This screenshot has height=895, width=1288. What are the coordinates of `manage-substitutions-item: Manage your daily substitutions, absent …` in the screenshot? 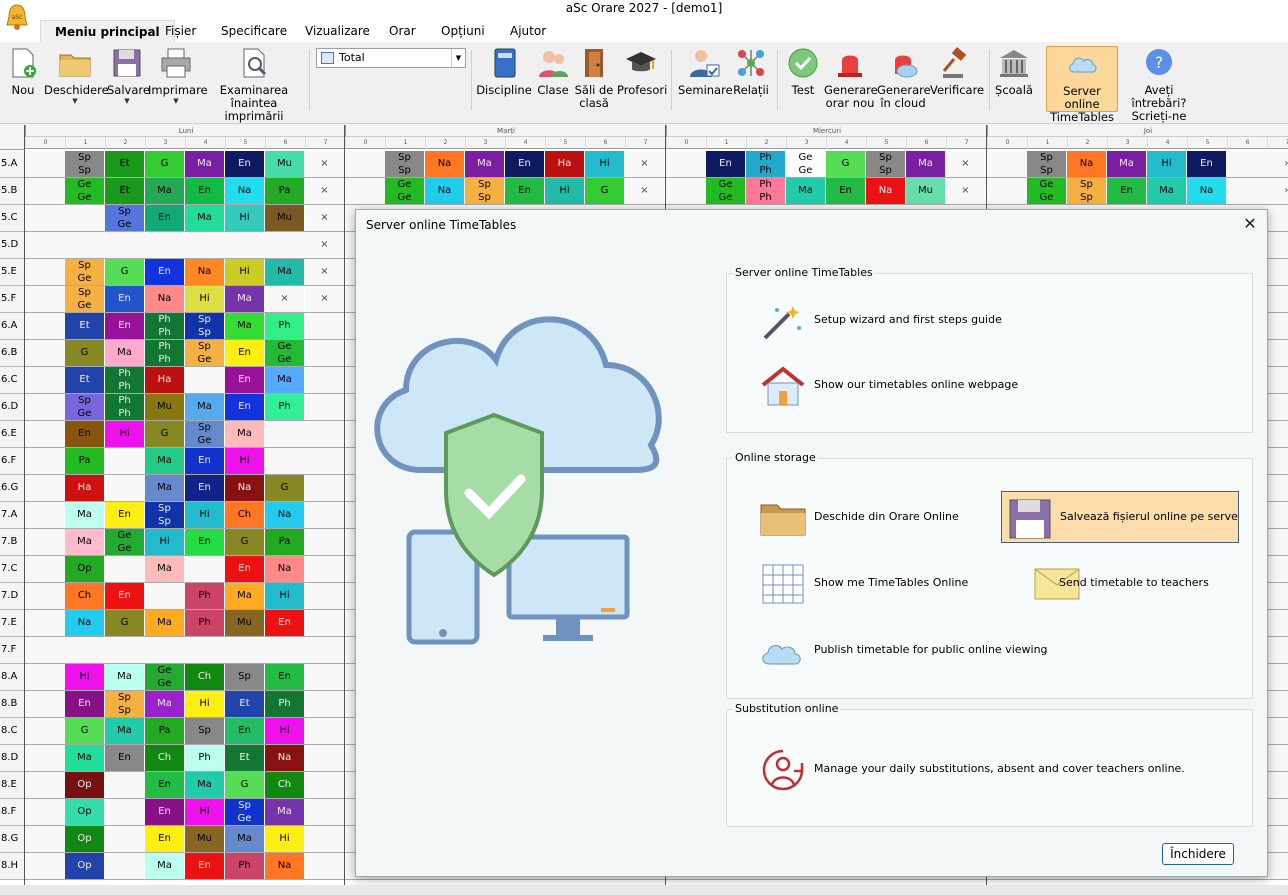 It's located at (977, 769).